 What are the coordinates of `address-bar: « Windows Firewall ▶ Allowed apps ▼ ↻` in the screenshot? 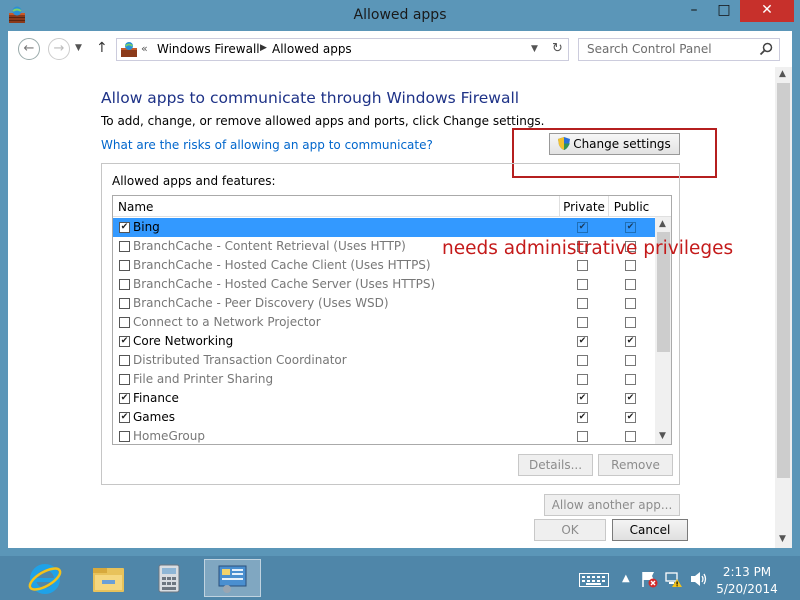 It's located at (342, 49).